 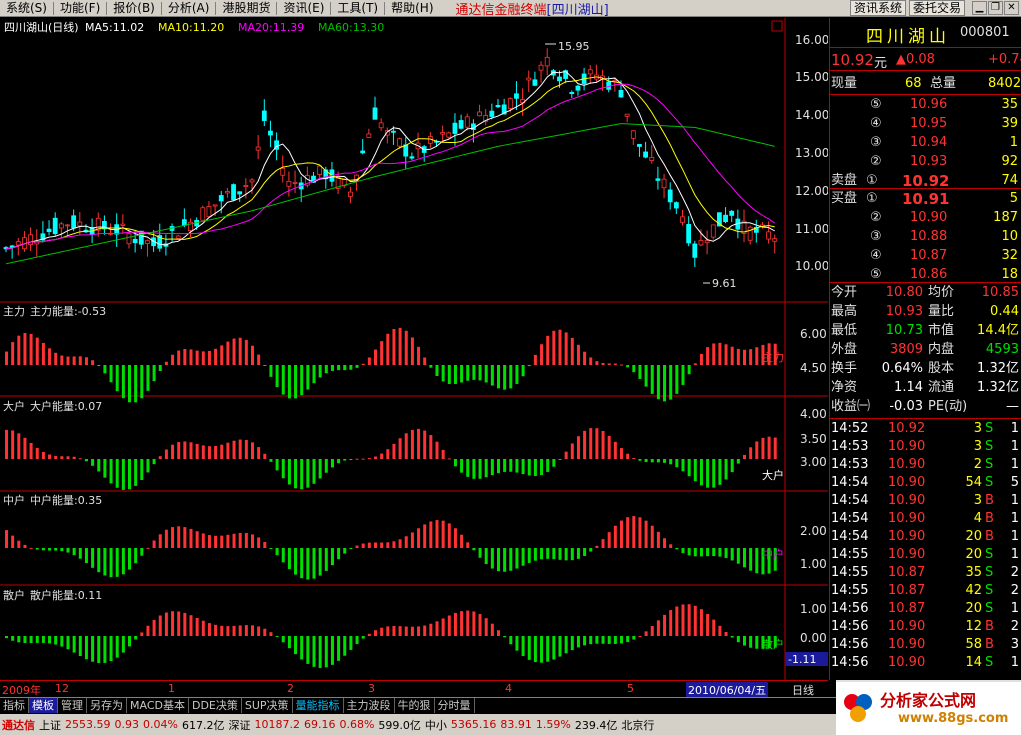 I want to click on menu-help: 帮助(H), so click(x=412, y=8).